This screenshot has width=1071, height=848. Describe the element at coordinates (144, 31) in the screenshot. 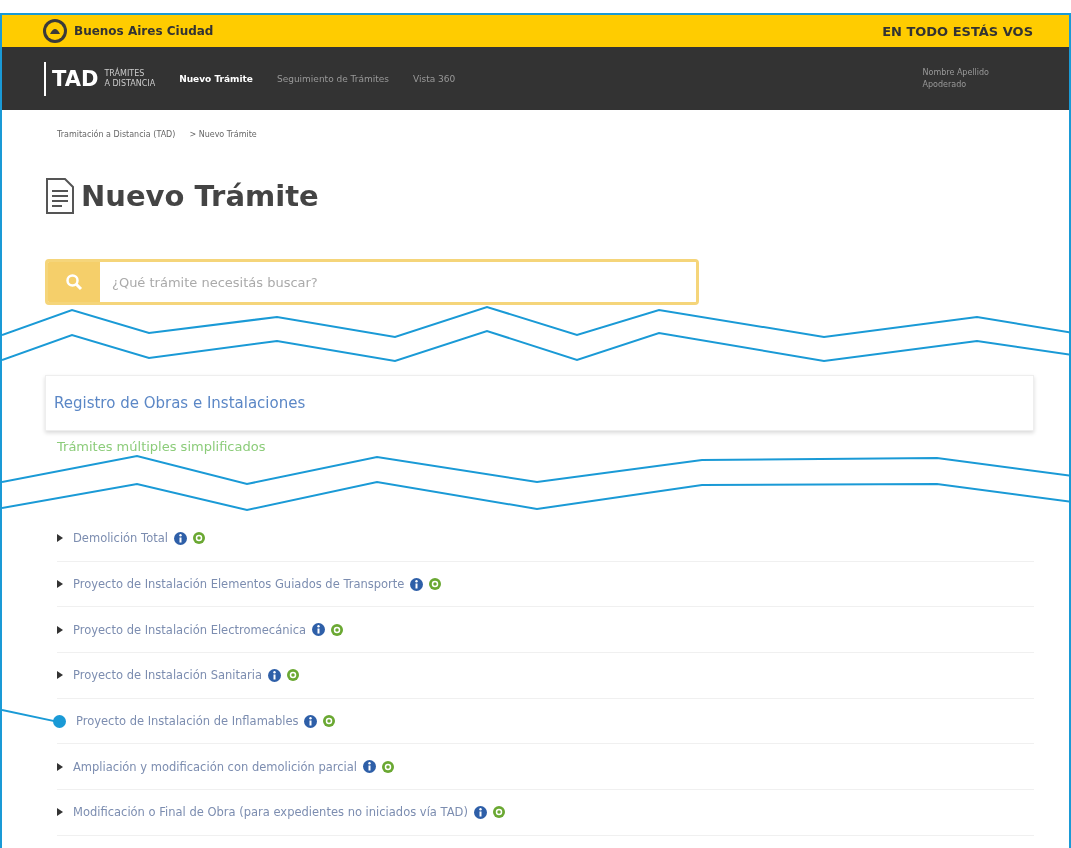

I see `brand-name: Buenos Aires Ciudad` at that location.